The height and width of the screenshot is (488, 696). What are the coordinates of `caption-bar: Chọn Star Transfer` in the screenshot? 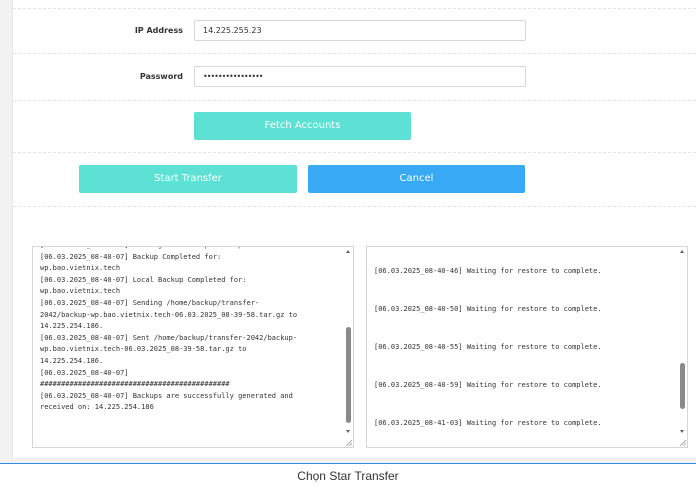 It's located at (348, 475).